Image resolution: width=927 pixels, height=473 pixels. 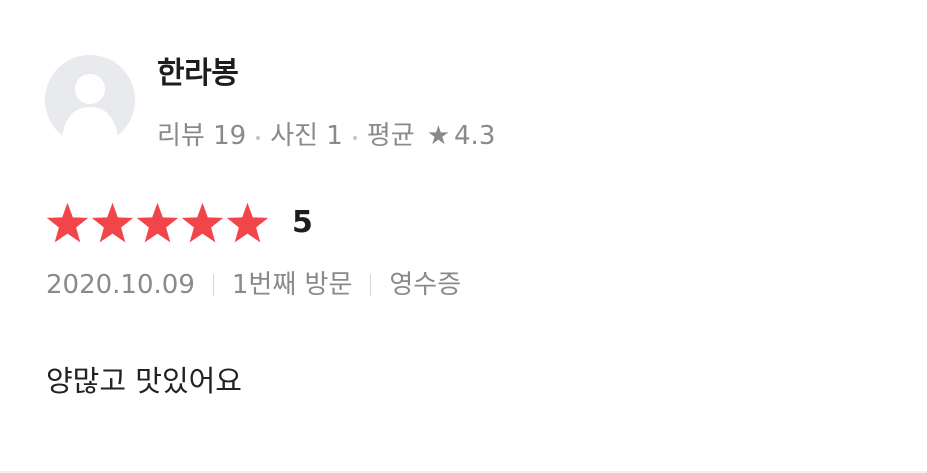 What do you see at coordinates (438, 136) in the screenshot?
I see `average-star-icon: ★` at bounding box center [438, 136].